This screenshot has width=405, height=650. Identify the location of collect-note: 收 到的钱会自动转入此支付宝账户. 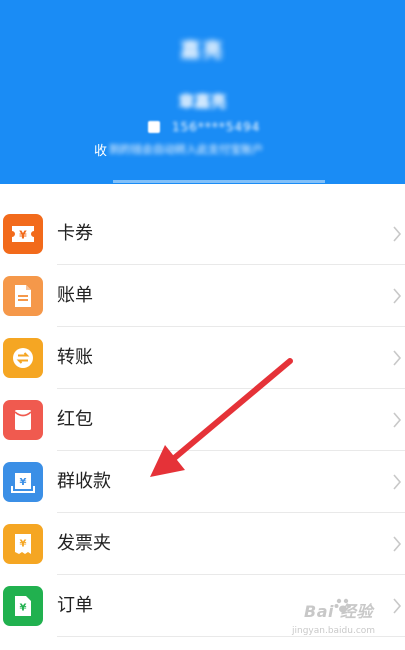
(179, 149).